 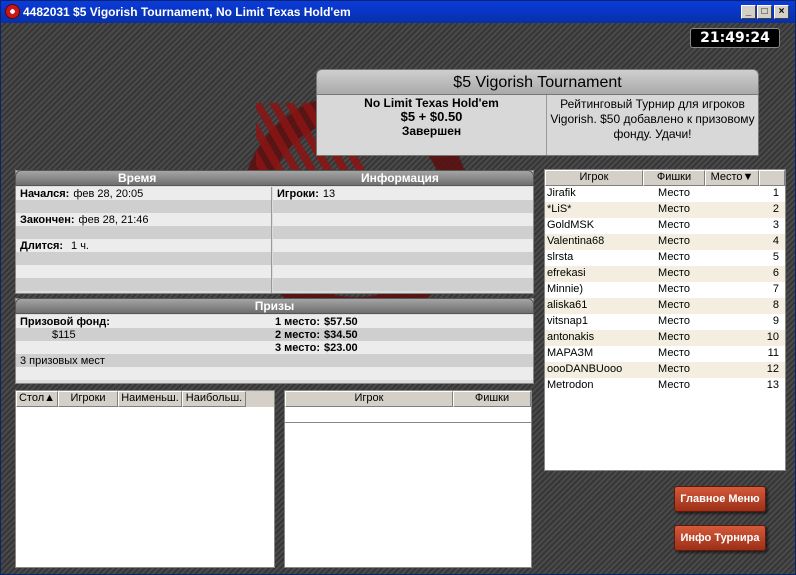 I want to click on col-standing-player: Игрок, so click(x=594, y=178).